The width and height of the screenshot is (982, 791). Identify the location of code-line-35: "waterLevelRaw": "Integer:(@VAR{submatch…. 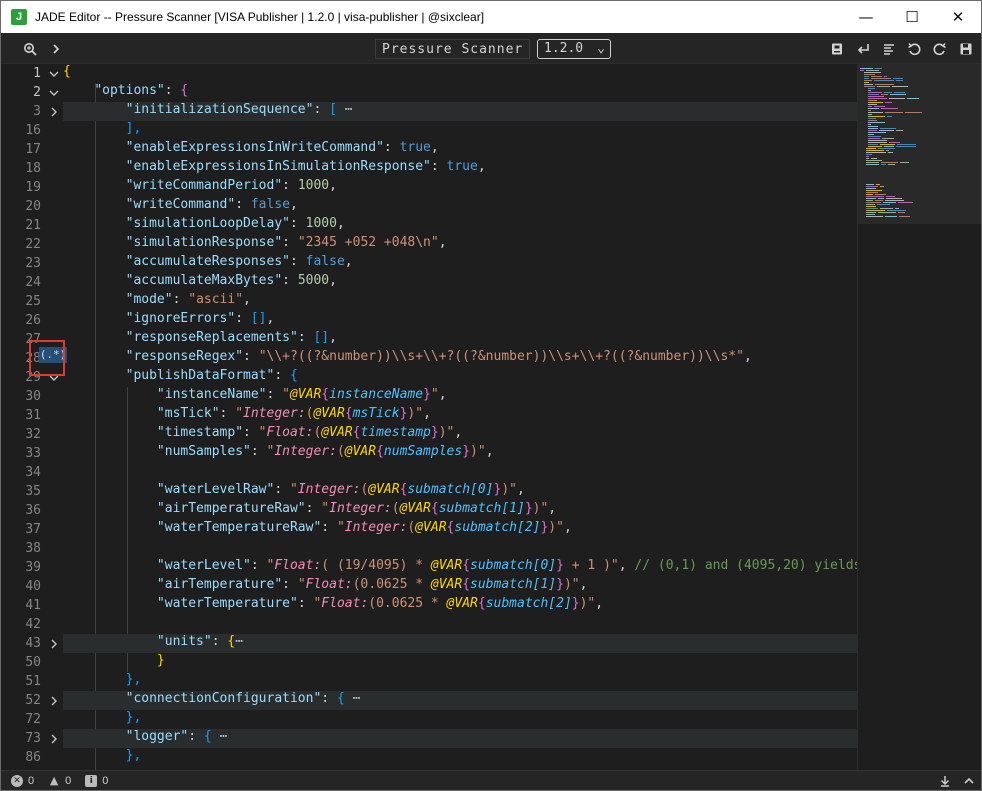
(340, 489).